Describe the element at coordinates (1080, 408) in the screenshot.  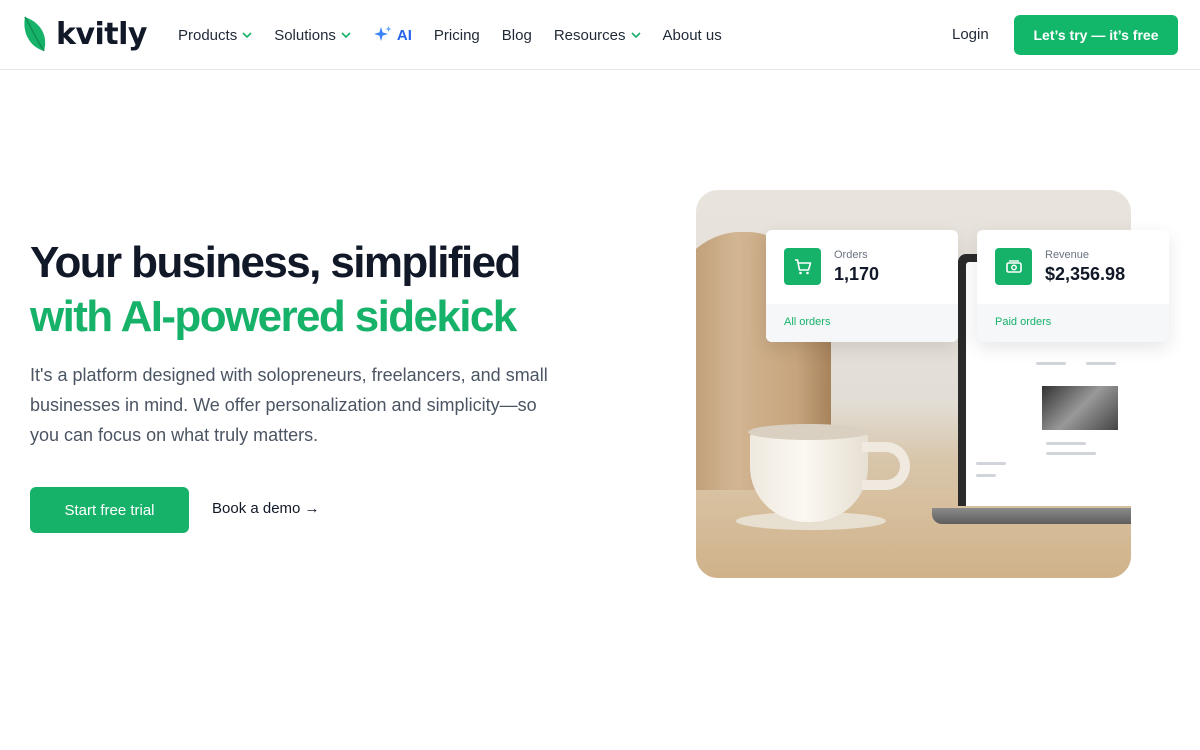
I see `screen-photo` at that location.